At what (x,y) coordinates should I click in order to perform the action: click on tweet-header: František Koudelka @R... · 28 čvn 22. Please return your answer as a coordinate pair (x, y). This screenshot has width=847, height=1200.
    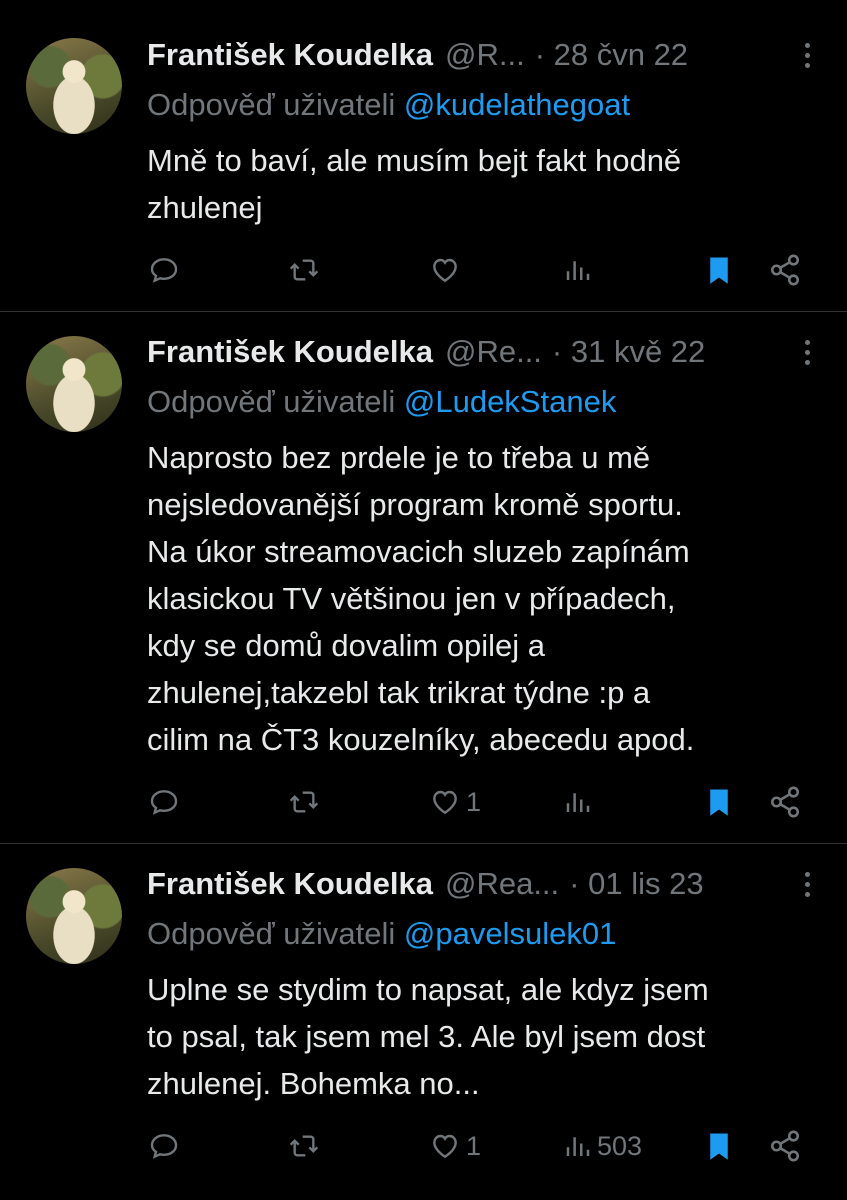
    Looking at the image, I should click on (482, 55).